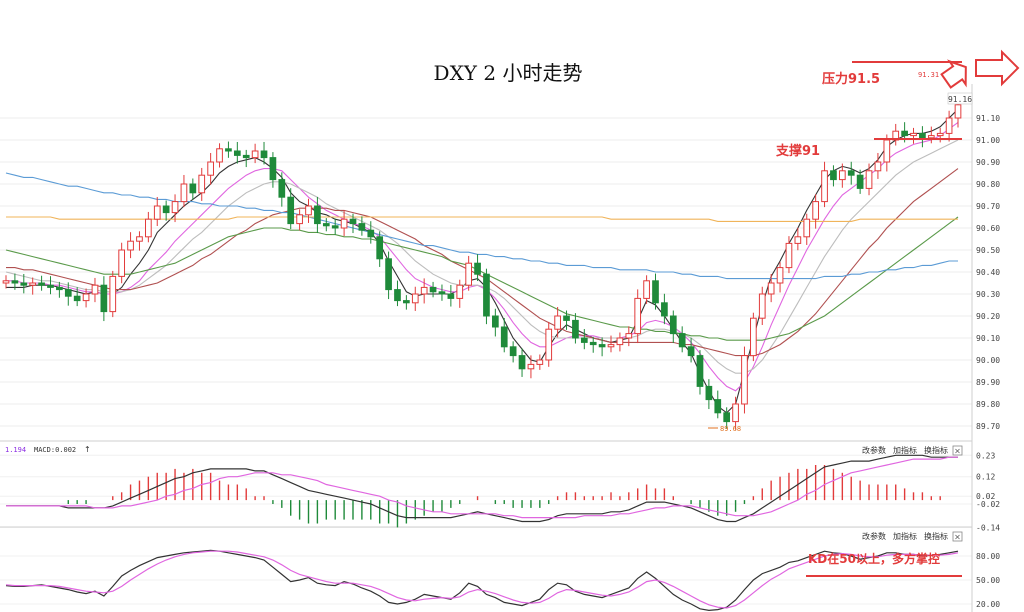  Describe the element at coordinates (936, 450) in the screenshot. I see `macd-switch-indicator-button: 换指标` at that location.